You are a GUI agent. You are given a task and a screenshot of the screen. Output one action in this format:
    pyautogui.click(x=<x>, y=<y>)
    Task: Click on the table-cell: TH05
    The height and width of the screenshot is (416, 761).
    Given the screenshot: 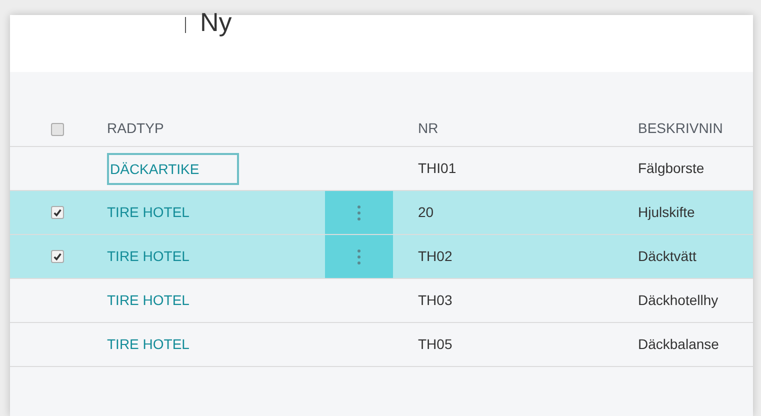 What is the action you would take?
    pyautogui.click(x=435, y=344)
    